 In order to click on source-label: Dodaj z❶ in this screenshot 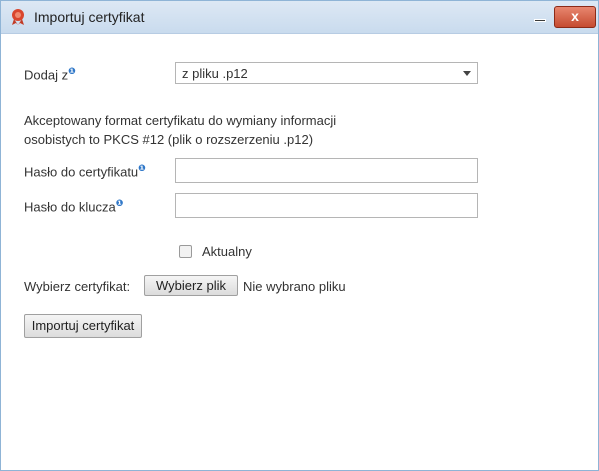, I will do `click(50, 74)`.